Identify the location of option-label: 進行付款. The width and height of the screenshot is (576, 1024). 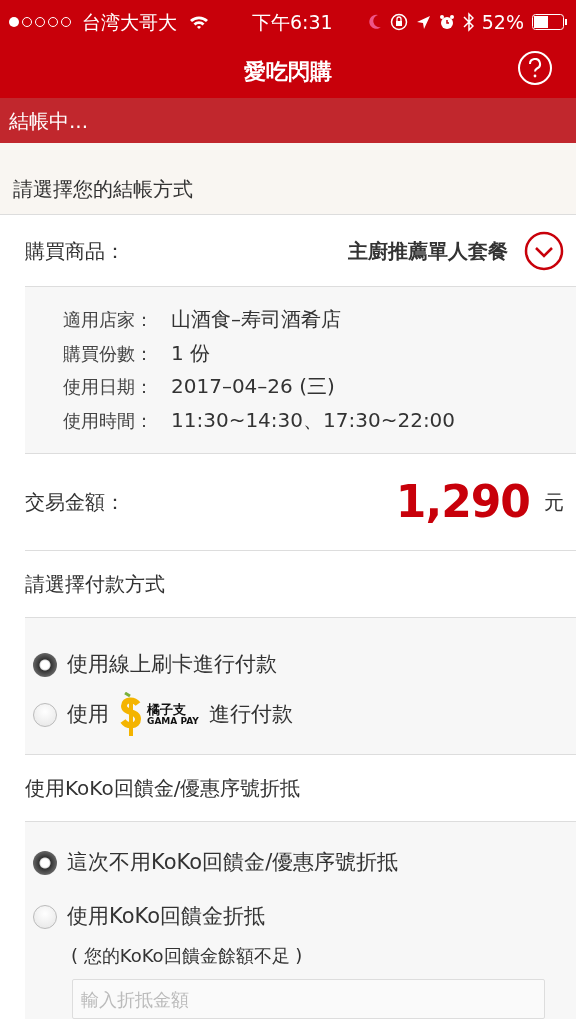
(250, 715).